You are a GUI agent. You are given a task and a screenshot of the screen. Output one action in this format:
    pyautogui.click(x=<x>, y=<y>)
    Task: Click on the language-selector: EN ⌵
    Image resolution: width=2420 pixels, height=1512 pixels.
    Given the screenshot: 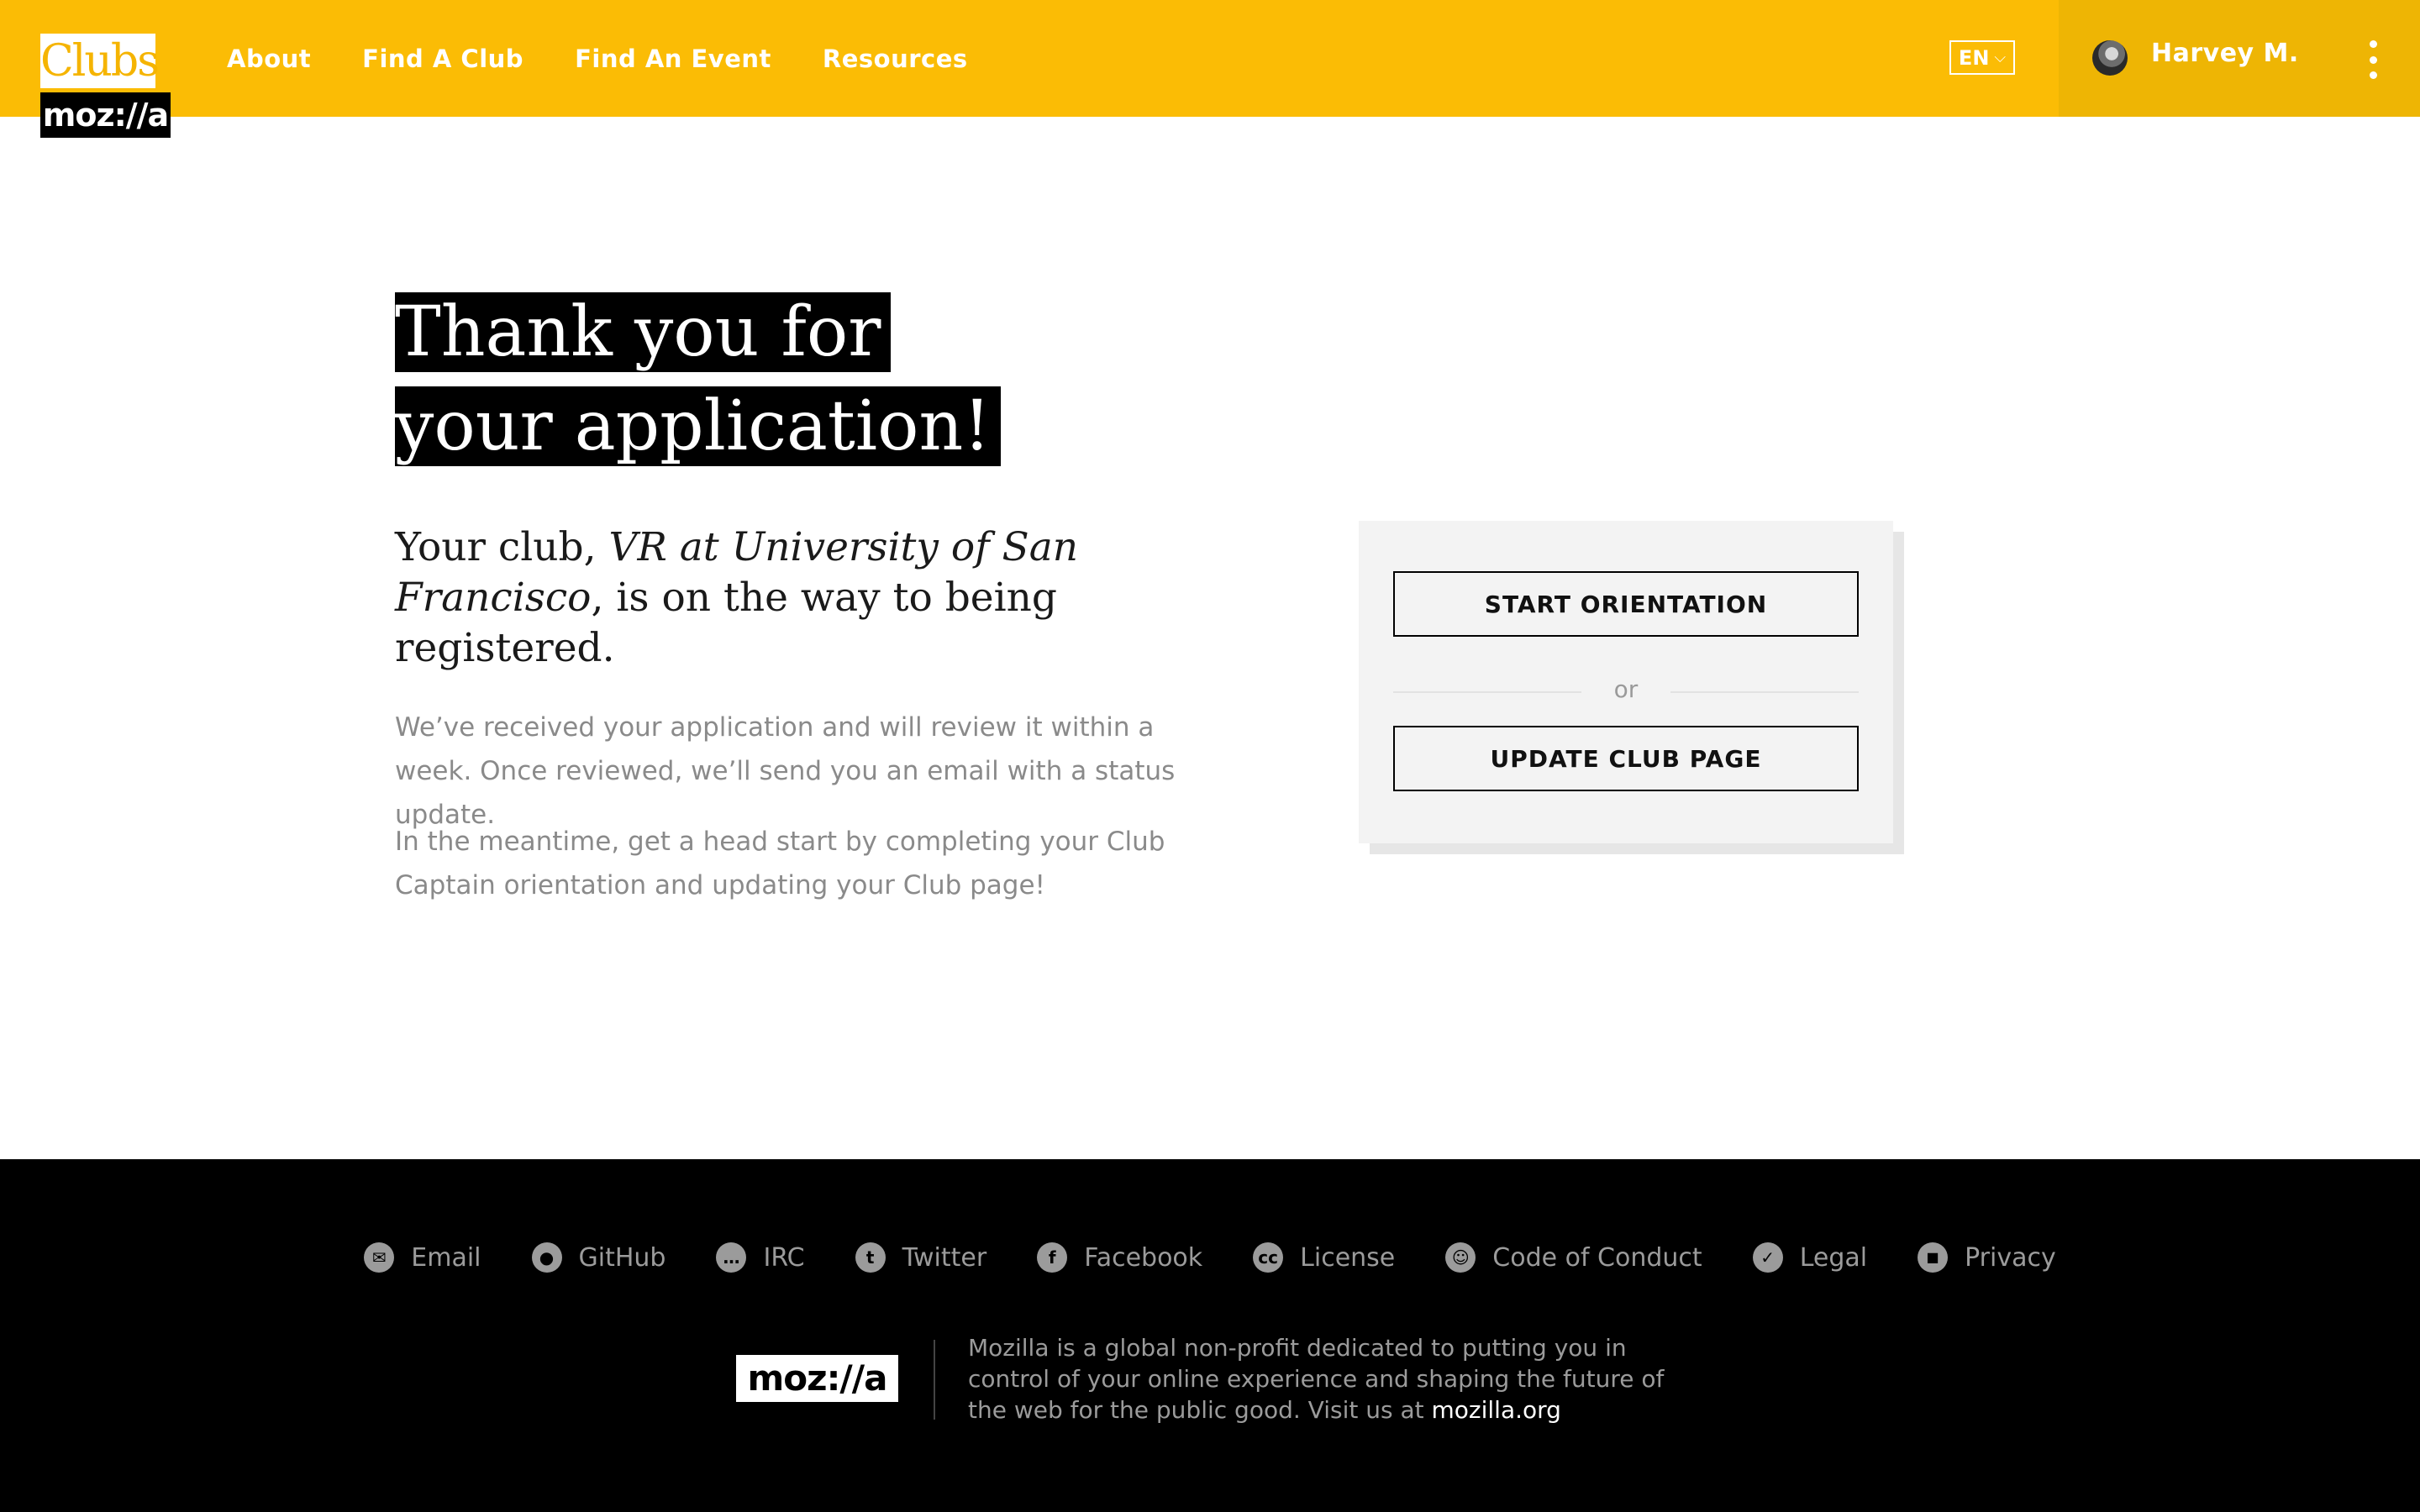 What is the action you would take?
    pyautogui.click(x=1982, y=57)
    